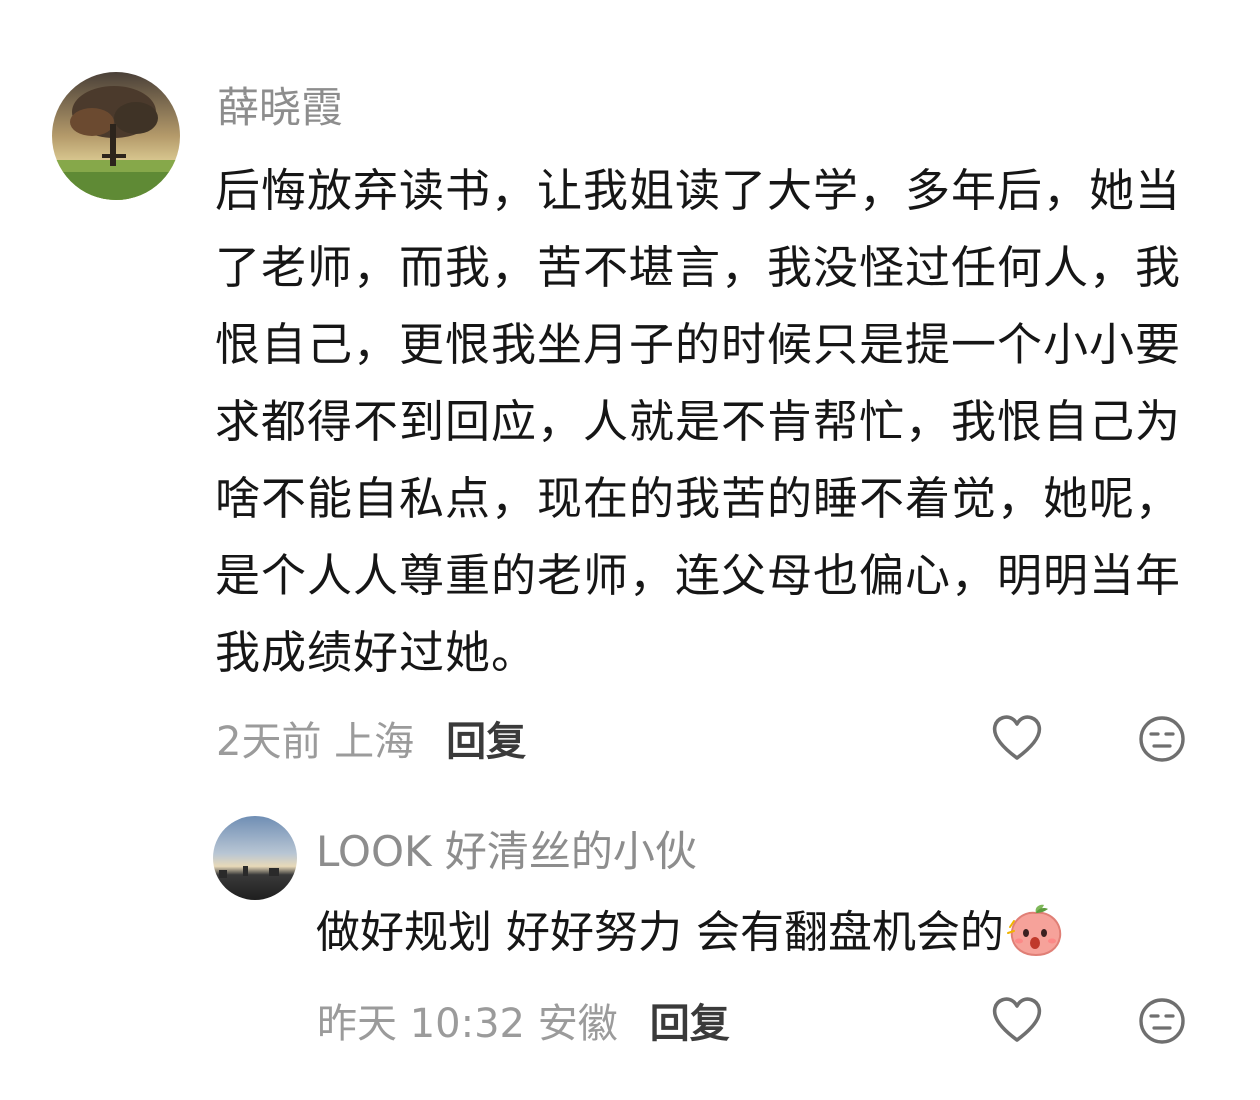 This screenshot has height=1100, width=1260. I want to click on reply-username: LOOK 好清丝的小伙, so click(506, 852).